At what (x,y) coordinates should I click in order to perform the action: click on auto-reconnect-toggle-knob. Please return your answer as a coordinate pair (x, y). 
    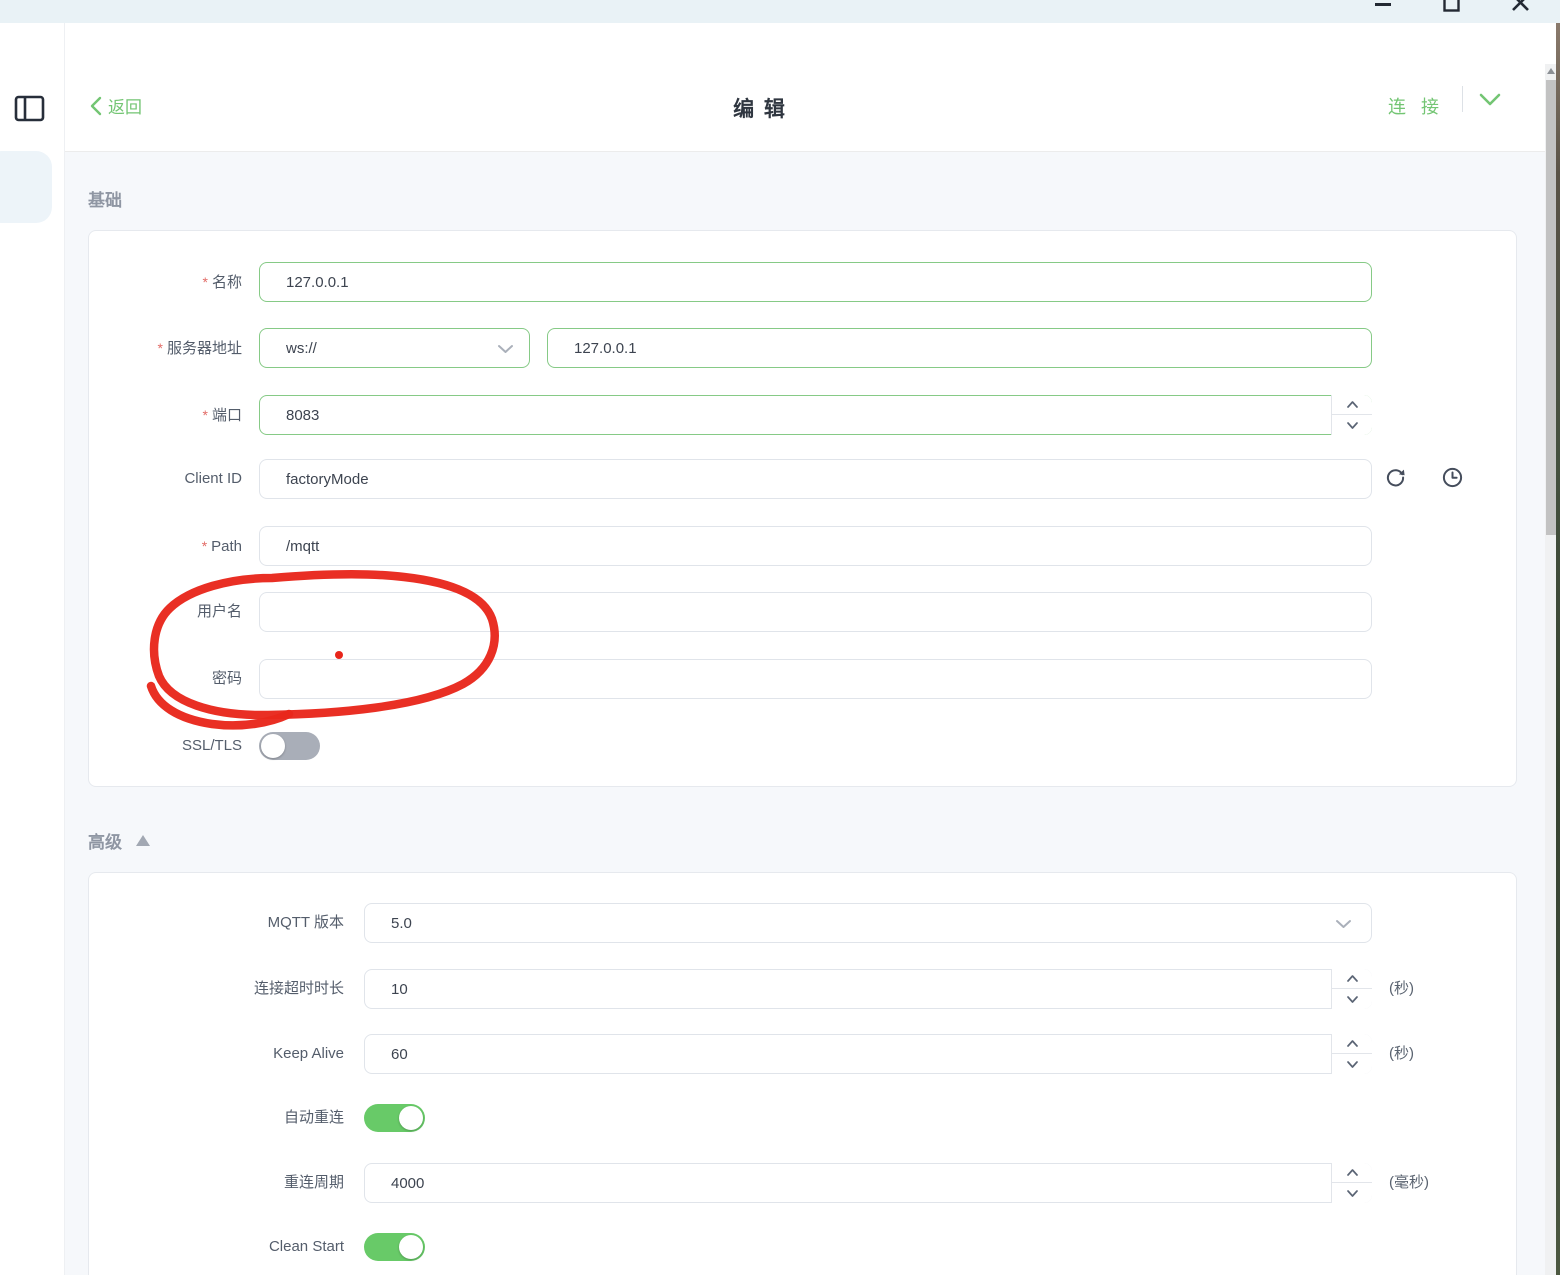
    Looking at the image, I should click on (411, 1118).